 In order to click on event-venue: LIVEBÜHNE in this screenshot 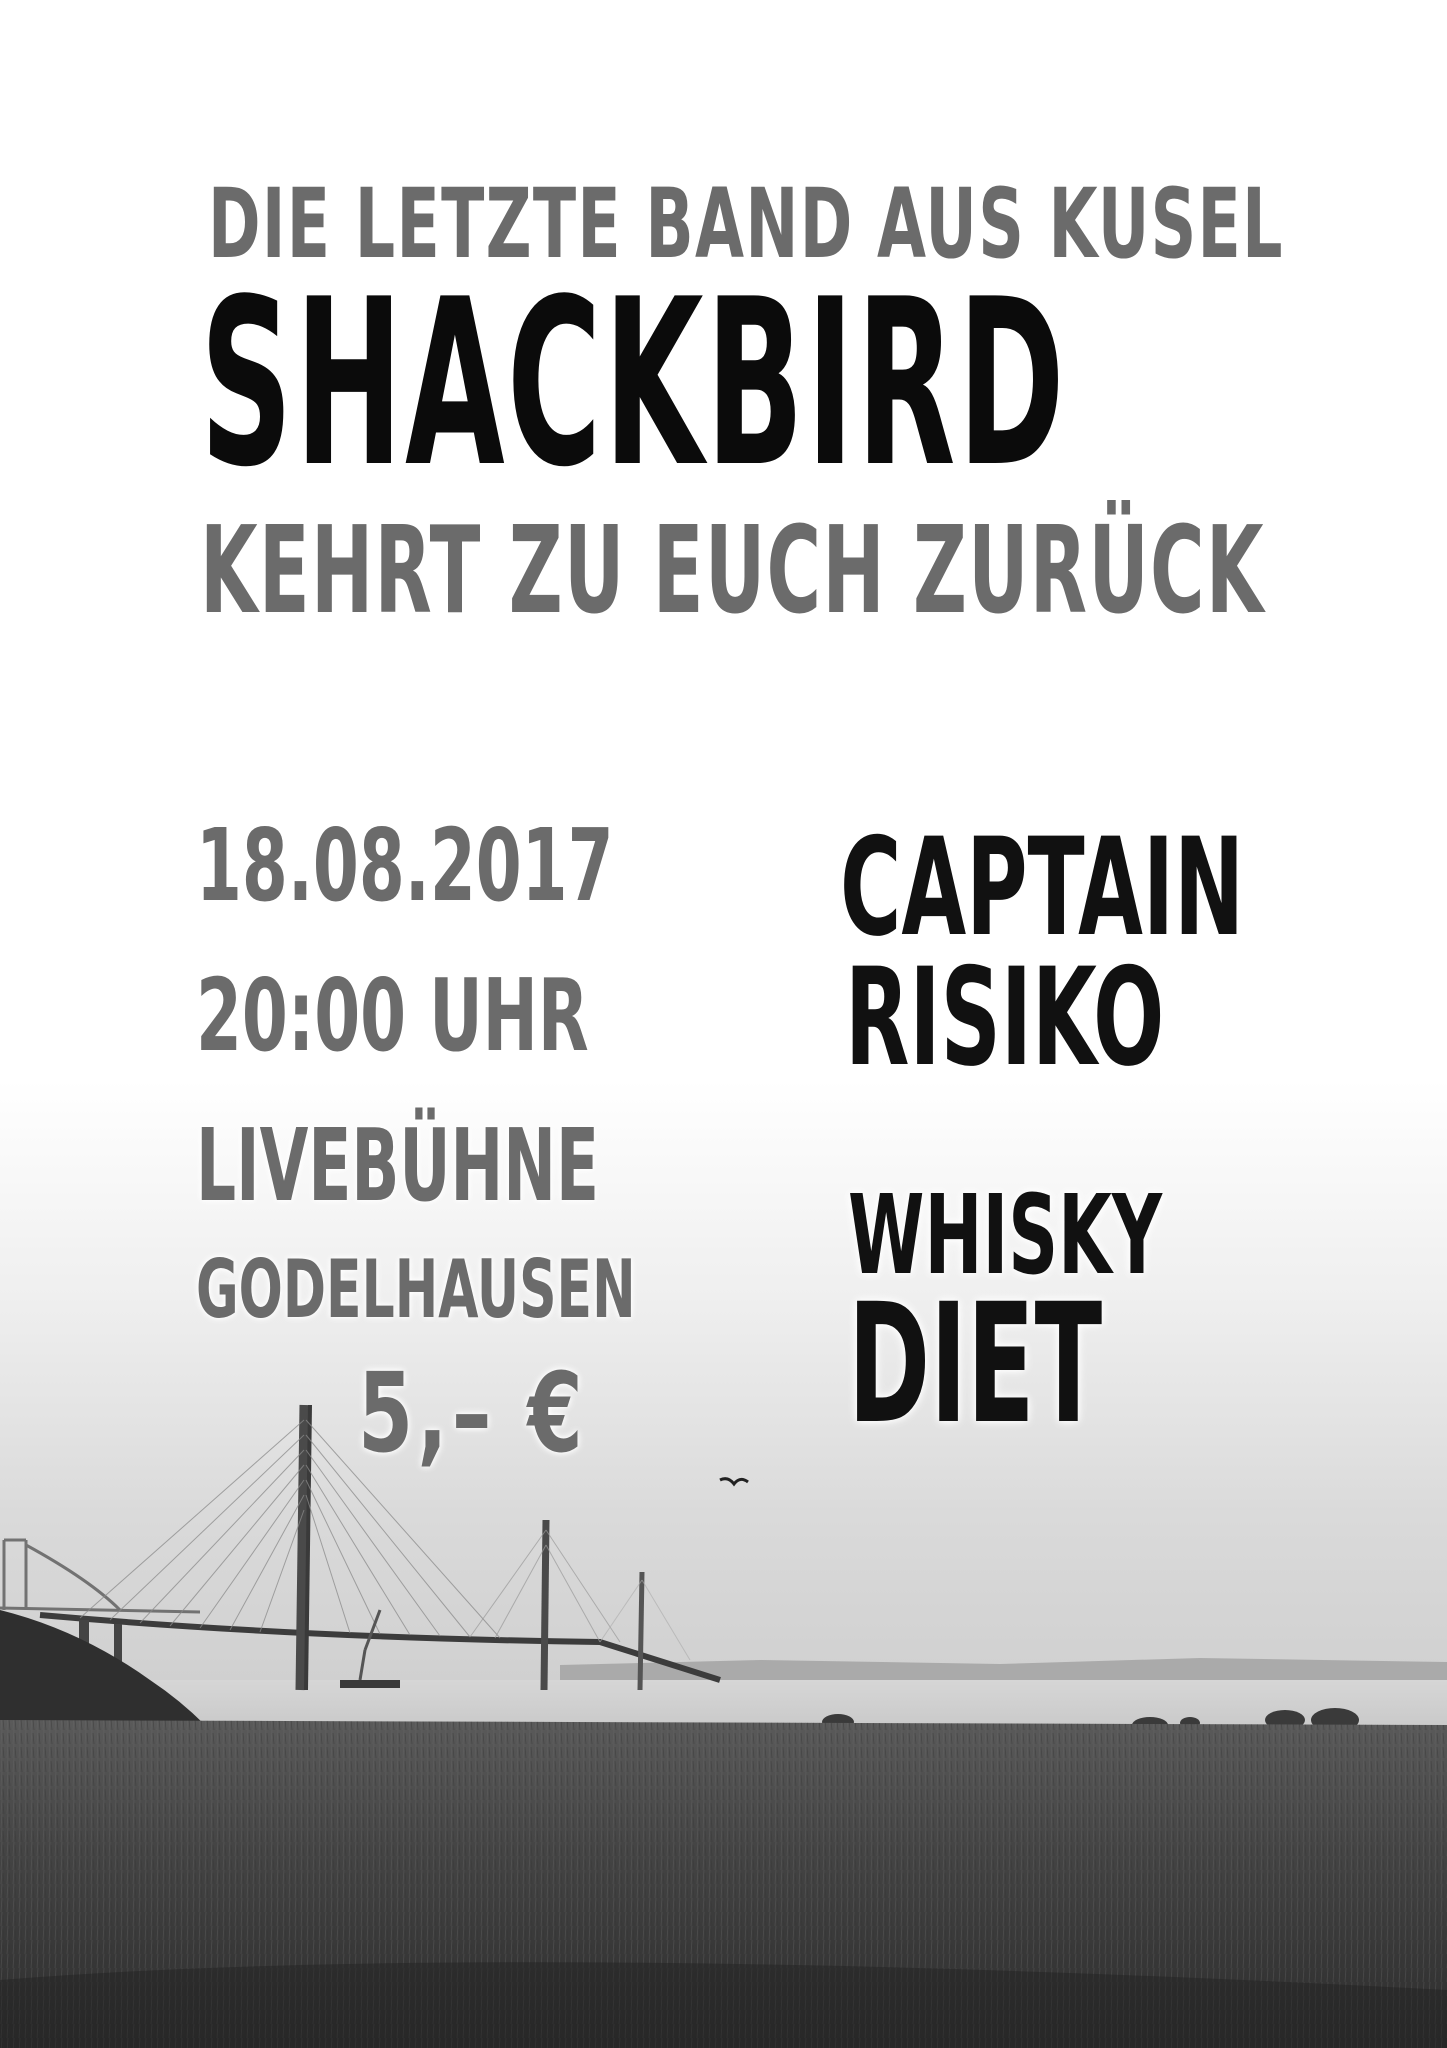, I will do `click(398, 1165)`.